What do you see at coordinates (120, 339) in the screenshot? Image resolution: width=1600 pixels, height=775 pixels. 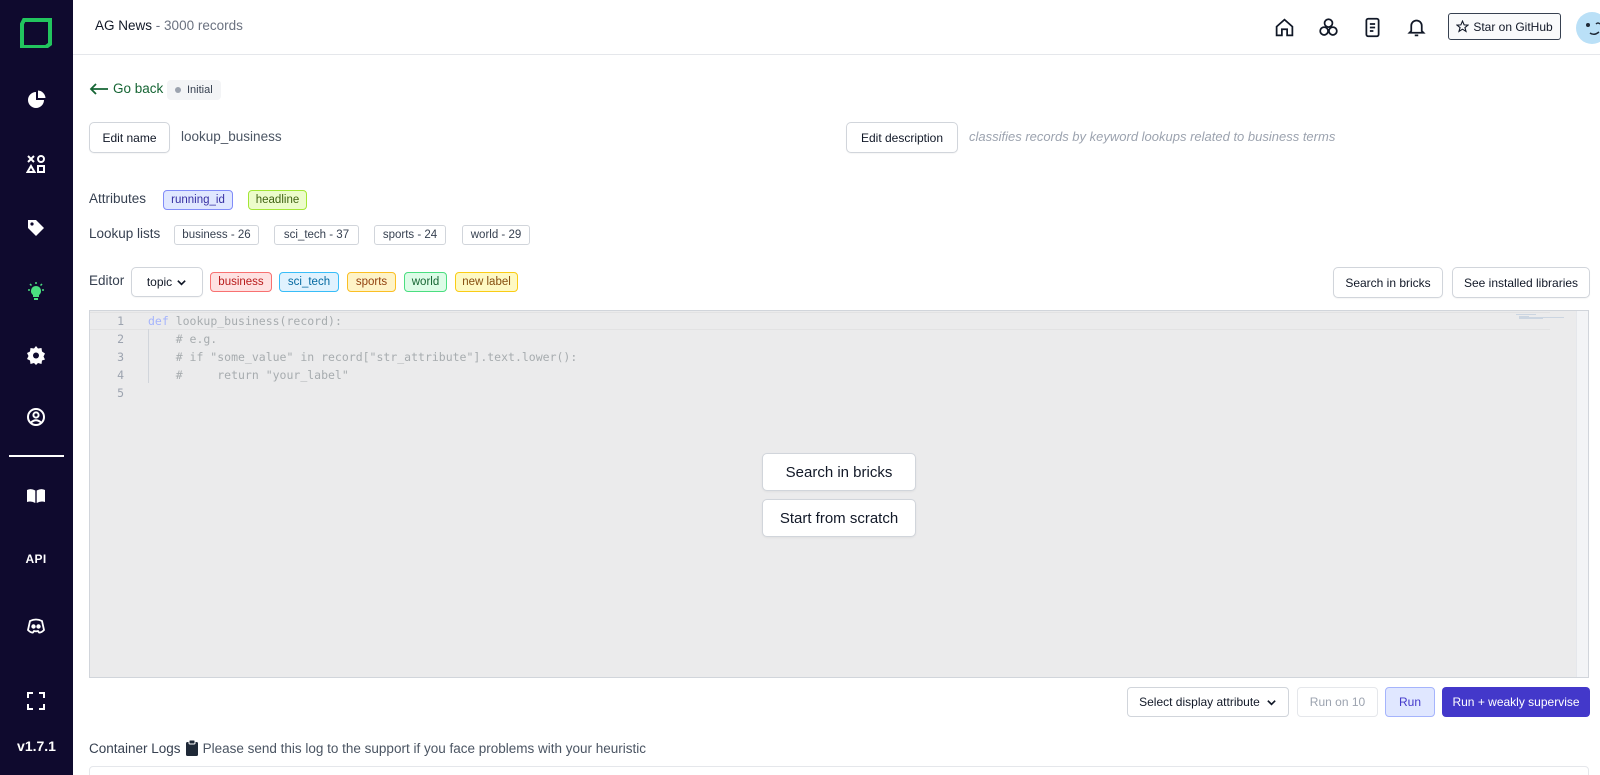 I see `line-number: 2` at bounding box center [120, 339].